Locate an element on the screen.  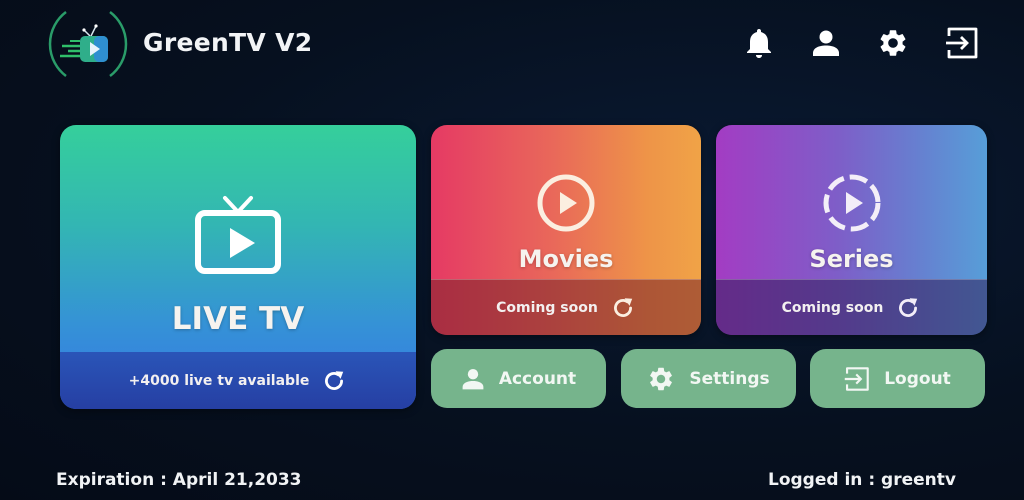
live-tv-count: +4000 live tv available is located at coordinates (219, 380).